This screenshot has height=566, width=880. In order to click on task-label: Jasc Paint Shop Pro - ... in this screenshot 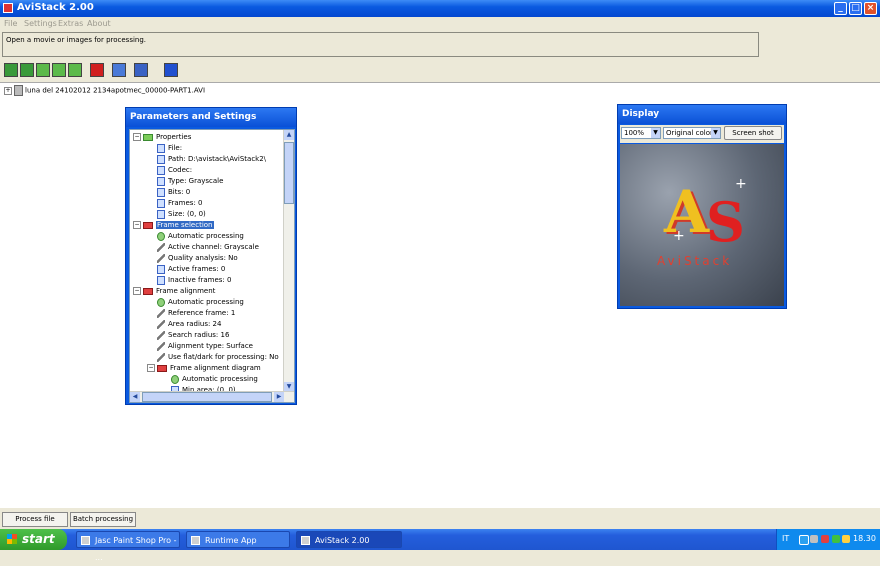, I will do `click(136, 549)`.